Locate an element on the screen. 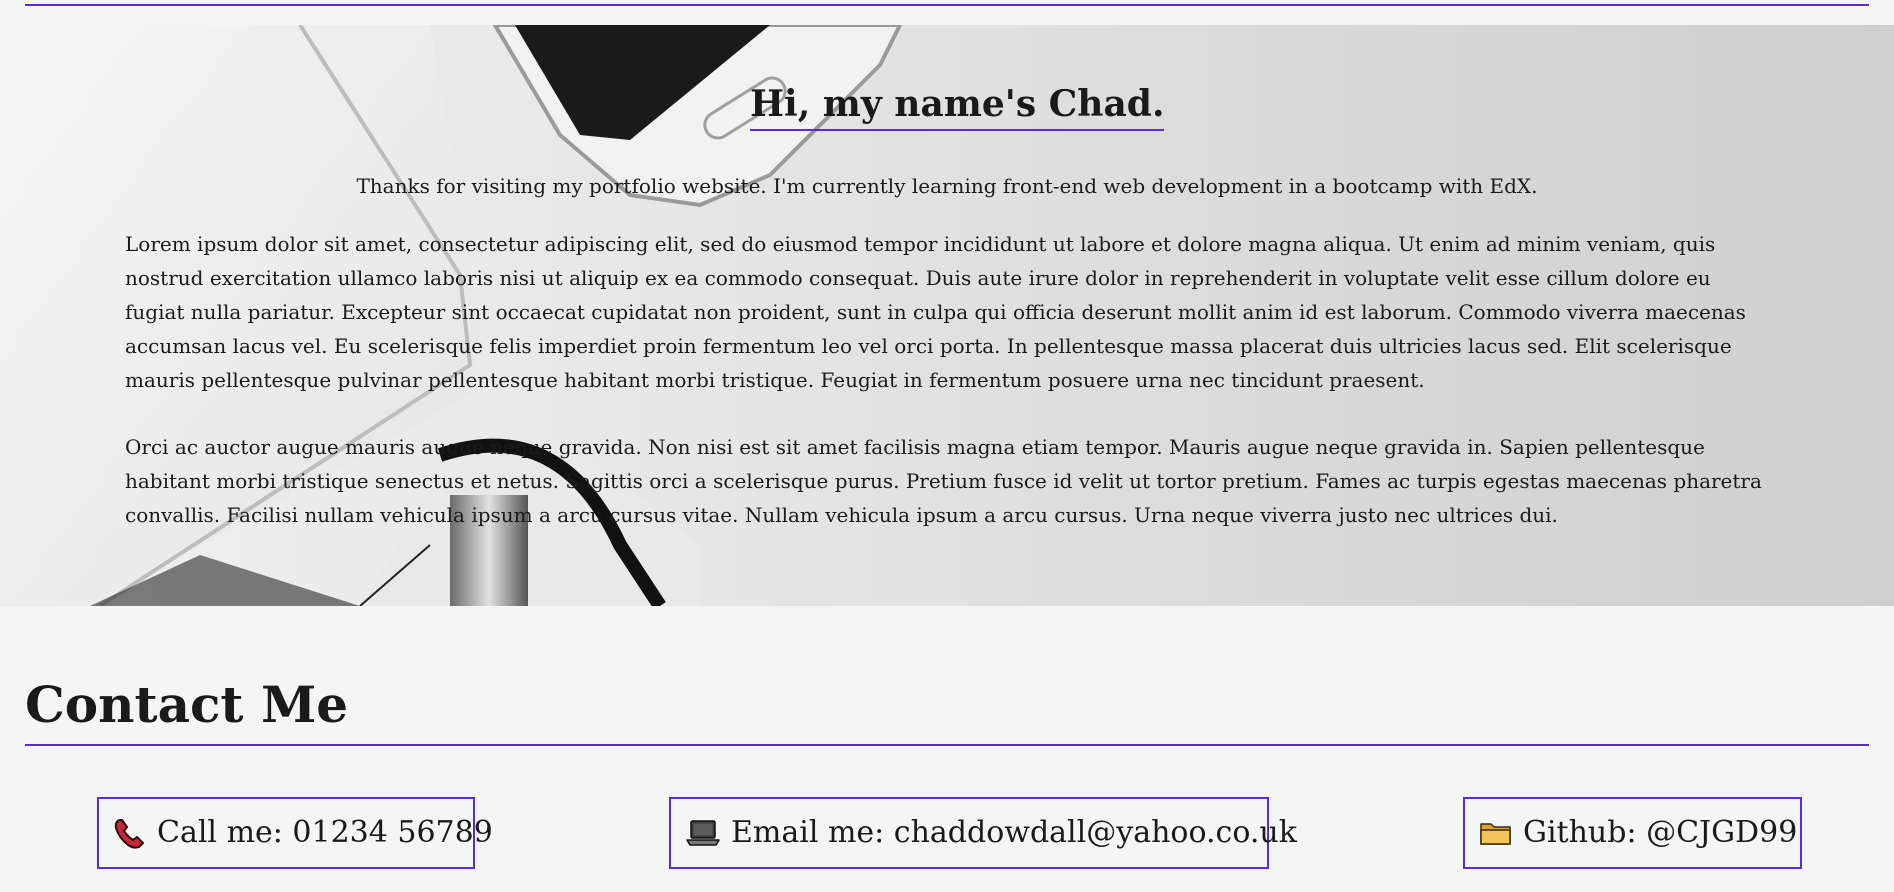 The image size is (1894, 892). contact-title: Contact Me is located at coordinates (187, 704).